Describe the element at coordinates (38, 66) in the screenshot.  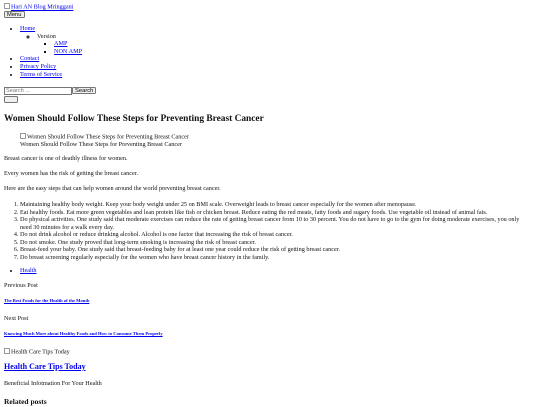
I see `nav-link-privacy: Privacy Policy` at that location.